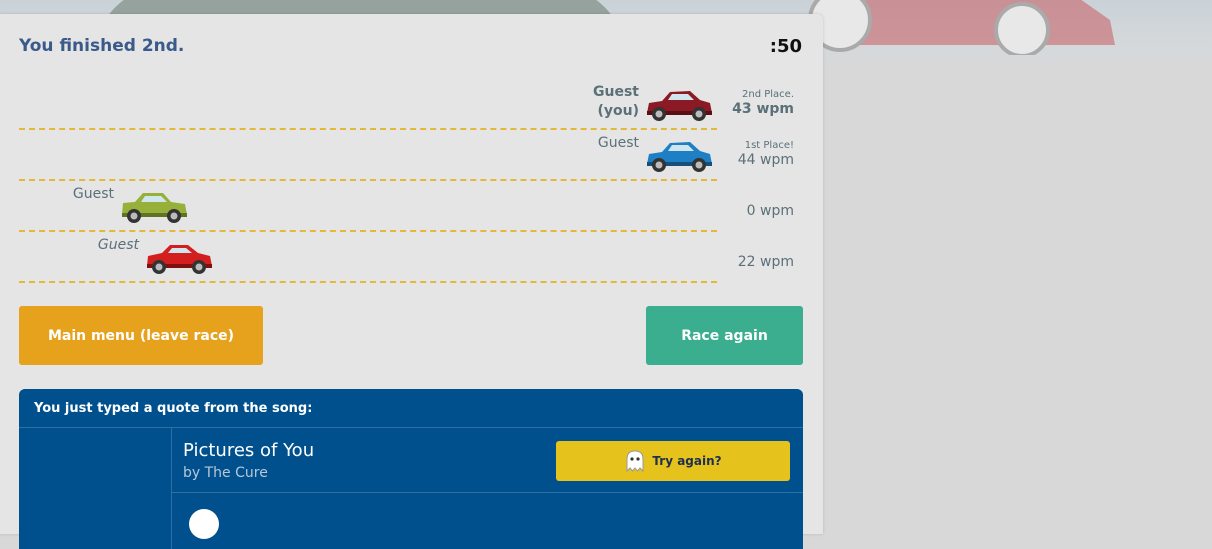  Describe the element at coordinates (194, 473) in the screenshot. I see `artist-prefix: by` at that location.